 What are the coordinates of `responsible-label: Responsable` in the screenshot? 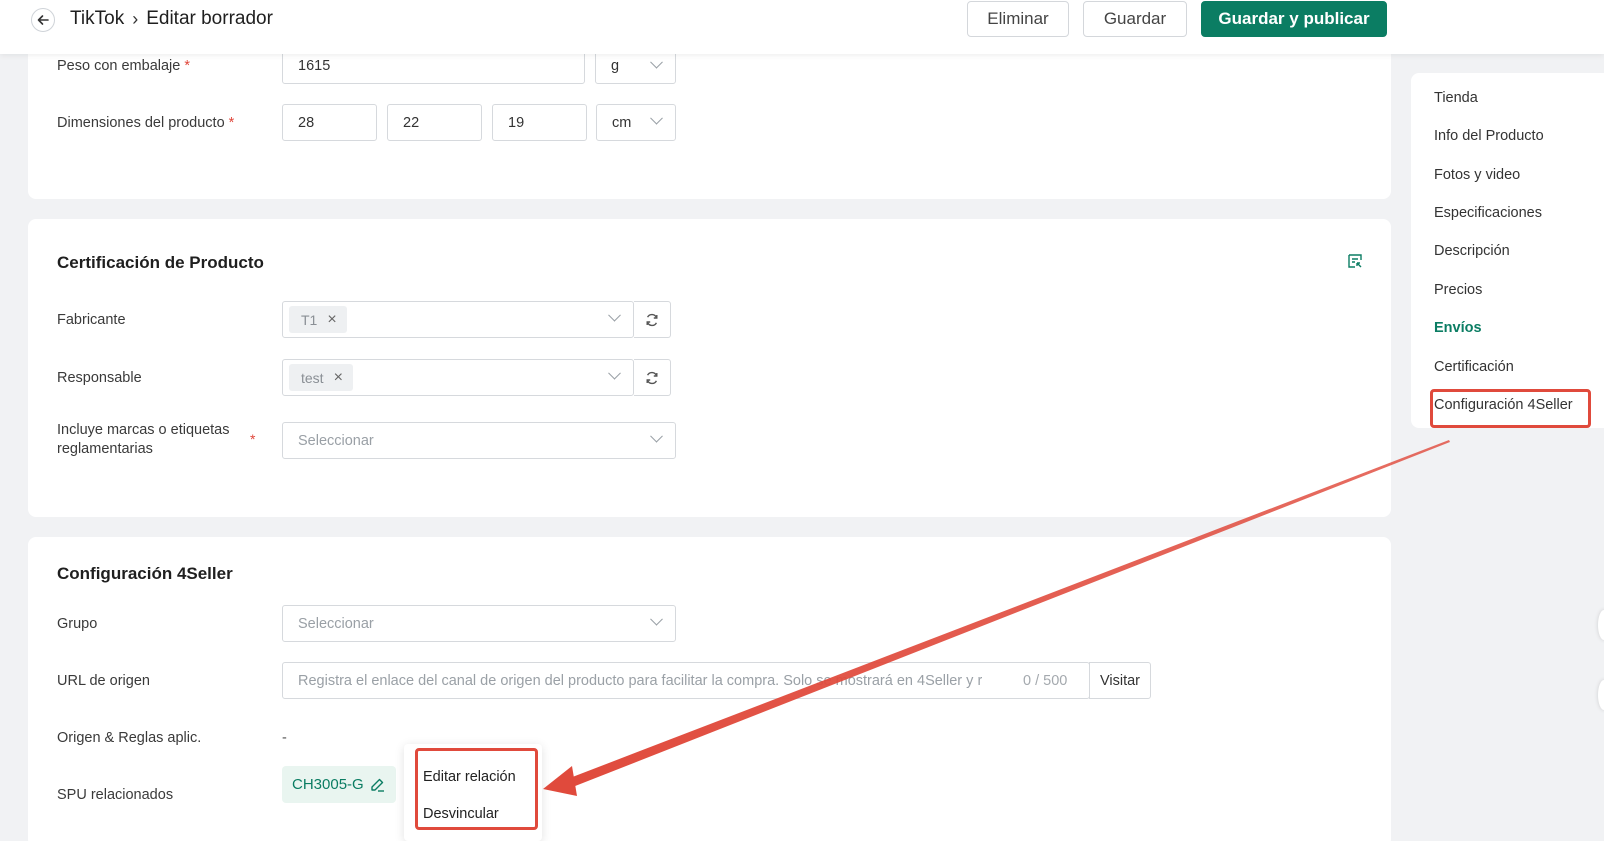 It's located at (99, 378).